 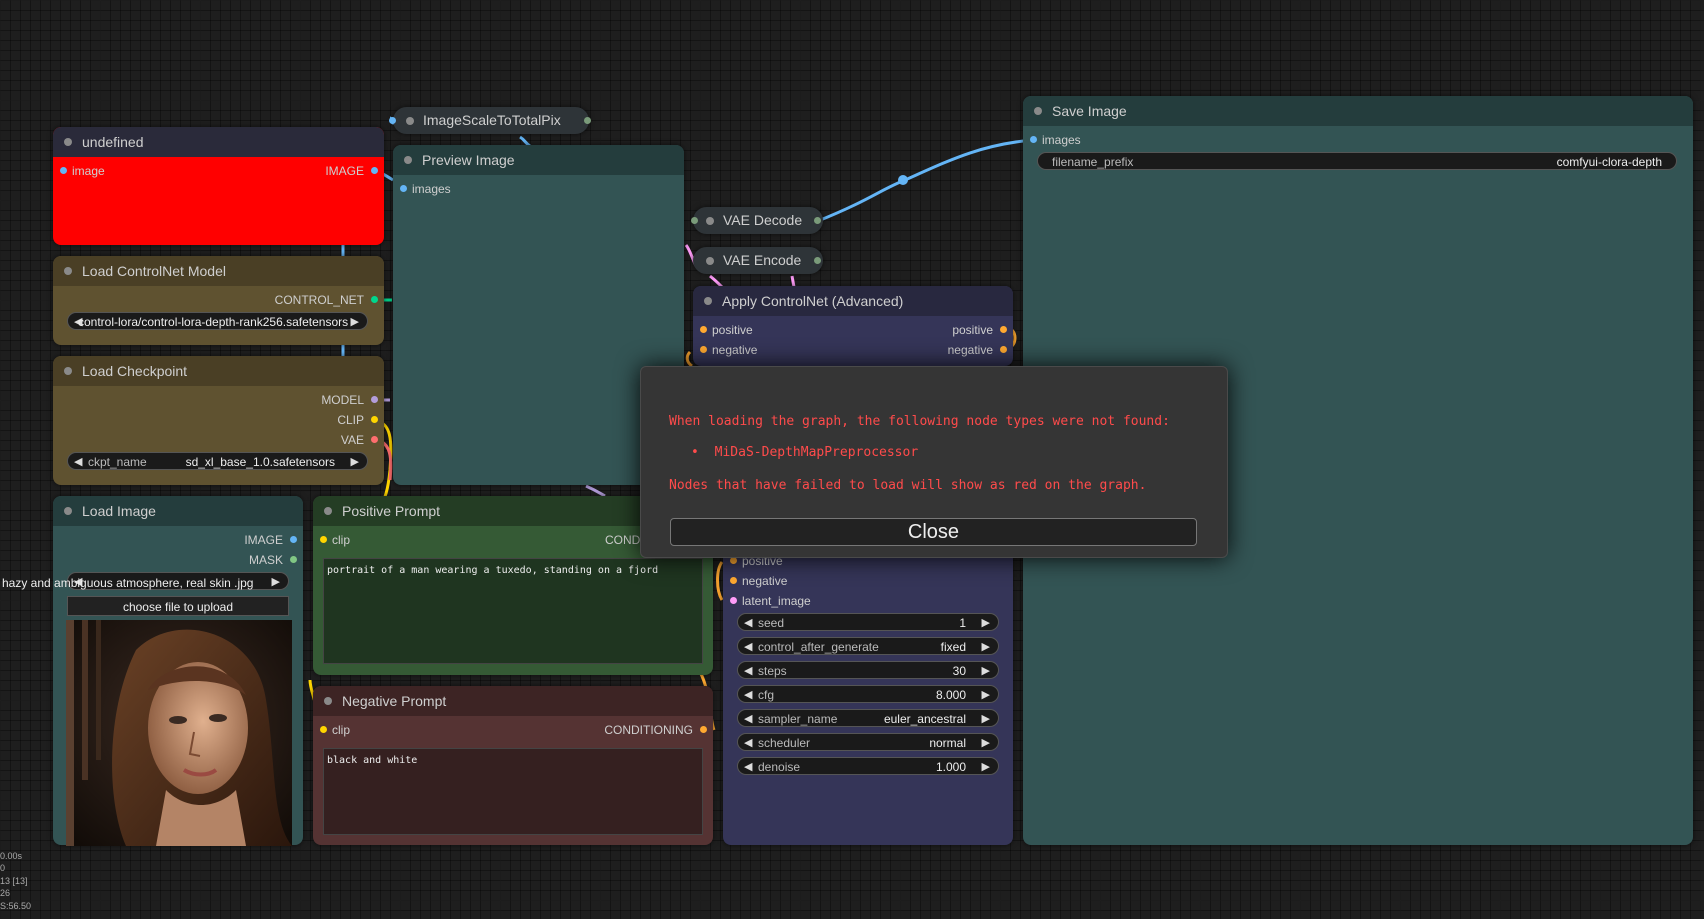 I want to click on input-latent-image: latent_image, so click(x=770, y=601).